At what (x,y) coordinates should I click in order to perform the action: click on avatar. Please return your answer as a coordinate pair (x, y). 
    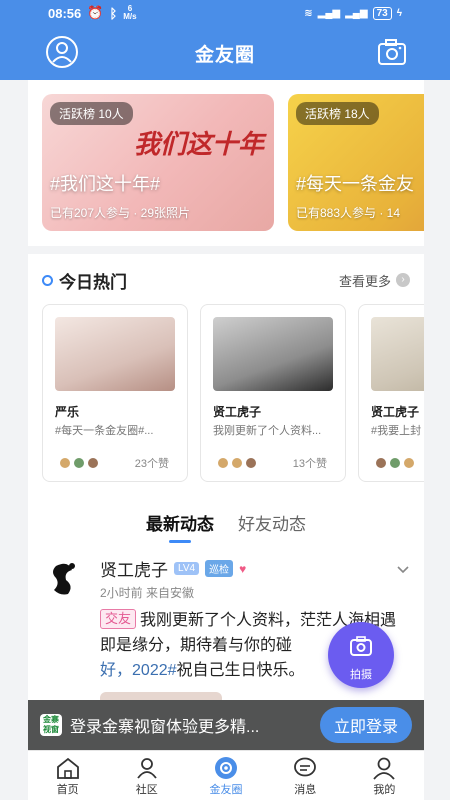
    Looking at the image, I should click on (64, 578).